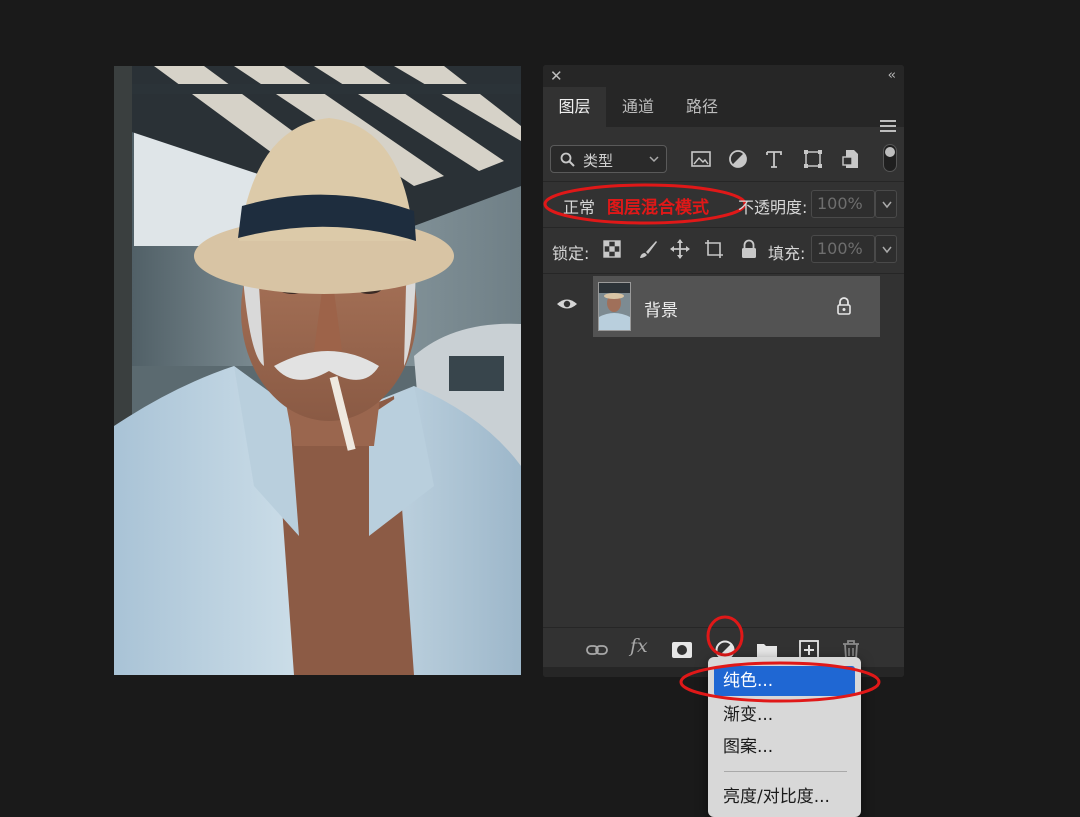  What do you see at coordinates (567, 304) in the screenshot?
I see `eye-icon` at bounding box center [567, 304].